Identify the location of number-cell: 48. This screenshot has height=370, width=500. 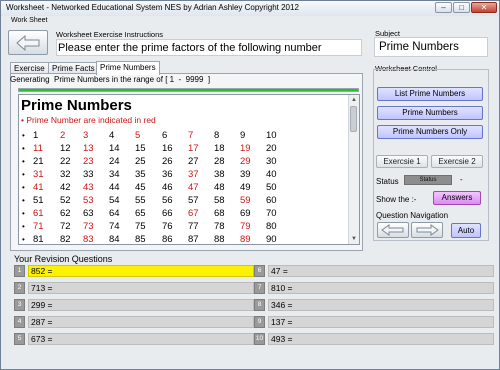
(219, 187).